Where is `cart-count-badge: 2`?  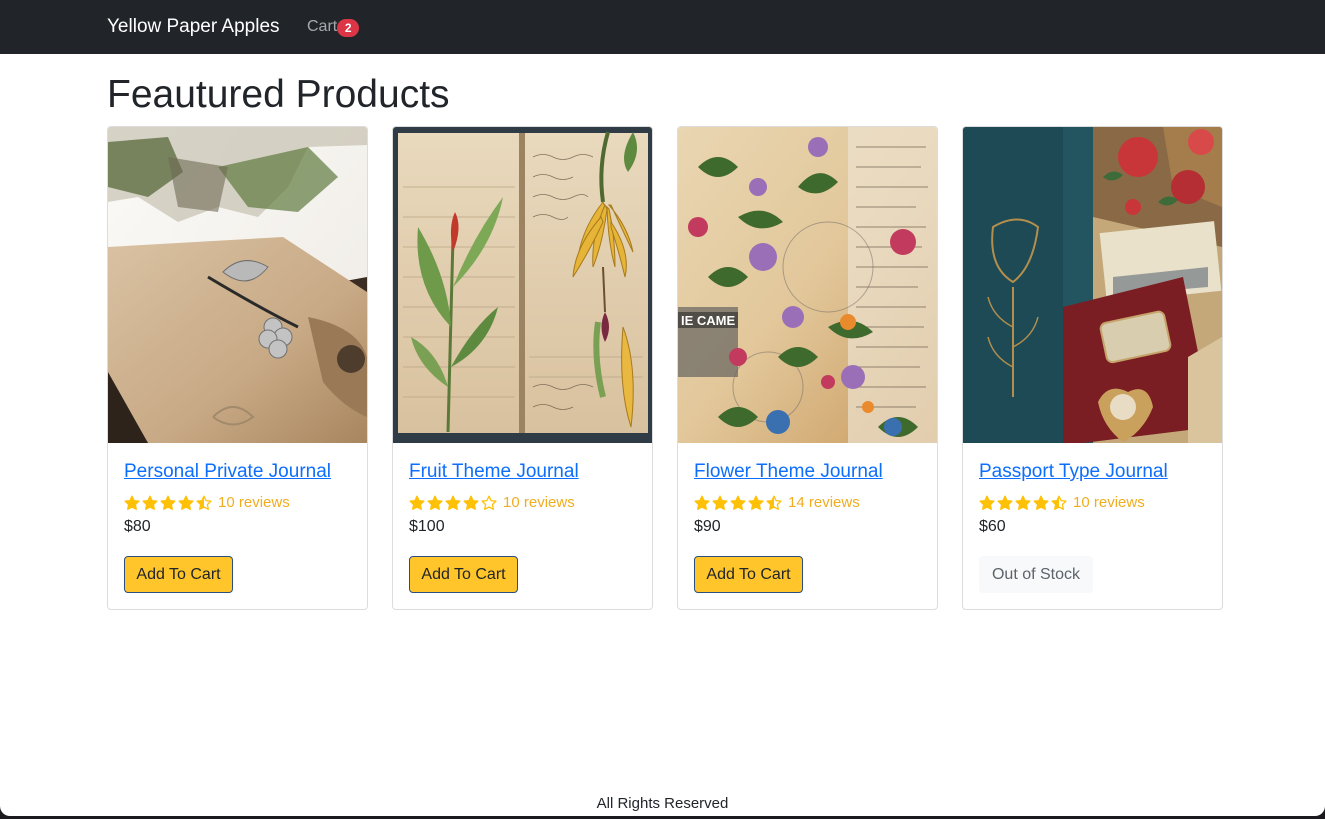 cart-count-badge: 2 is located at coordinates (348, 28).